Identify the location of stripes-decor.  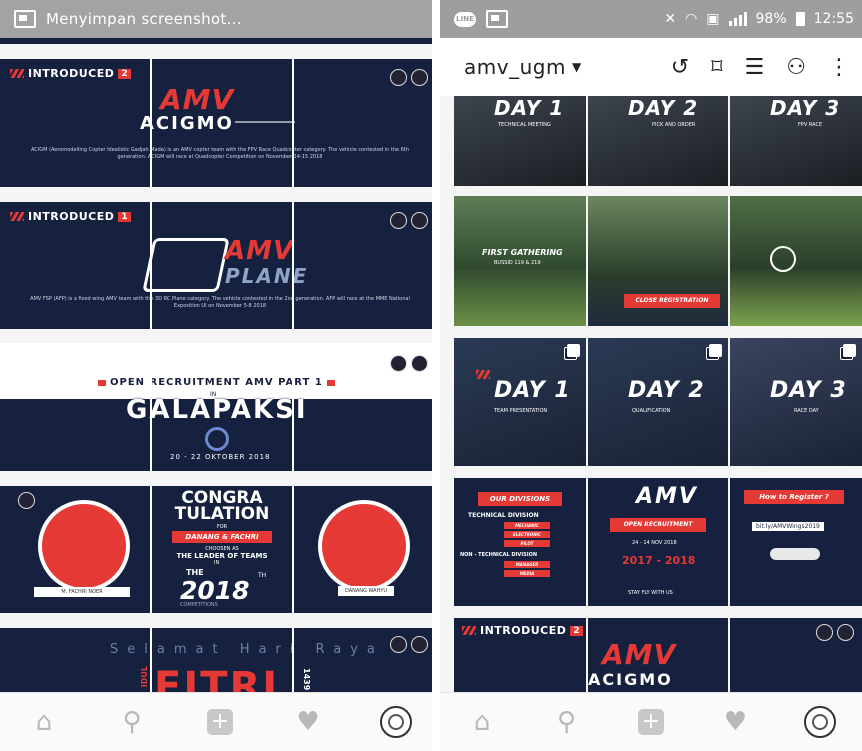
(483, 374).